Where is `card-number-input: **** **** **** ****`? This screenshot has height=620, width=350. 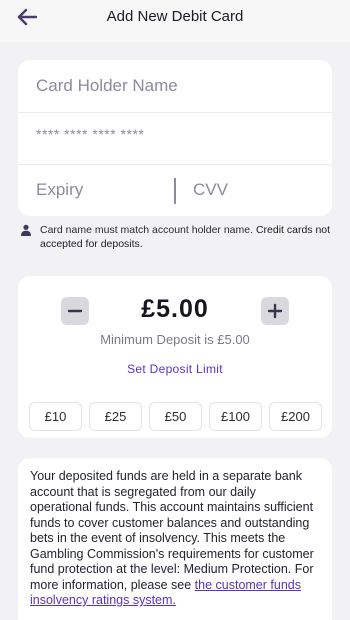
card-number-input: **** **** **** **** is located at coordinates (90, 134).